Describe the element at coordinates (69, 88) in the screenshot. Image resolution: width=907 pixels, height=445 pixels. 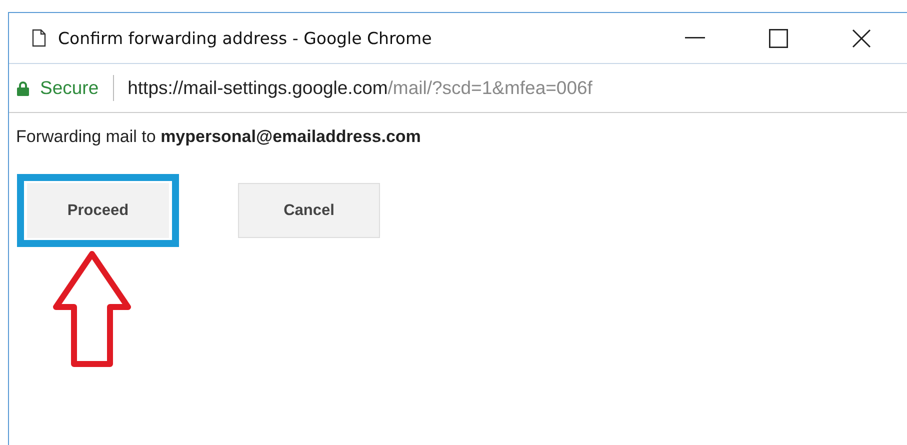
I see `secure-label: Secure` at that location.